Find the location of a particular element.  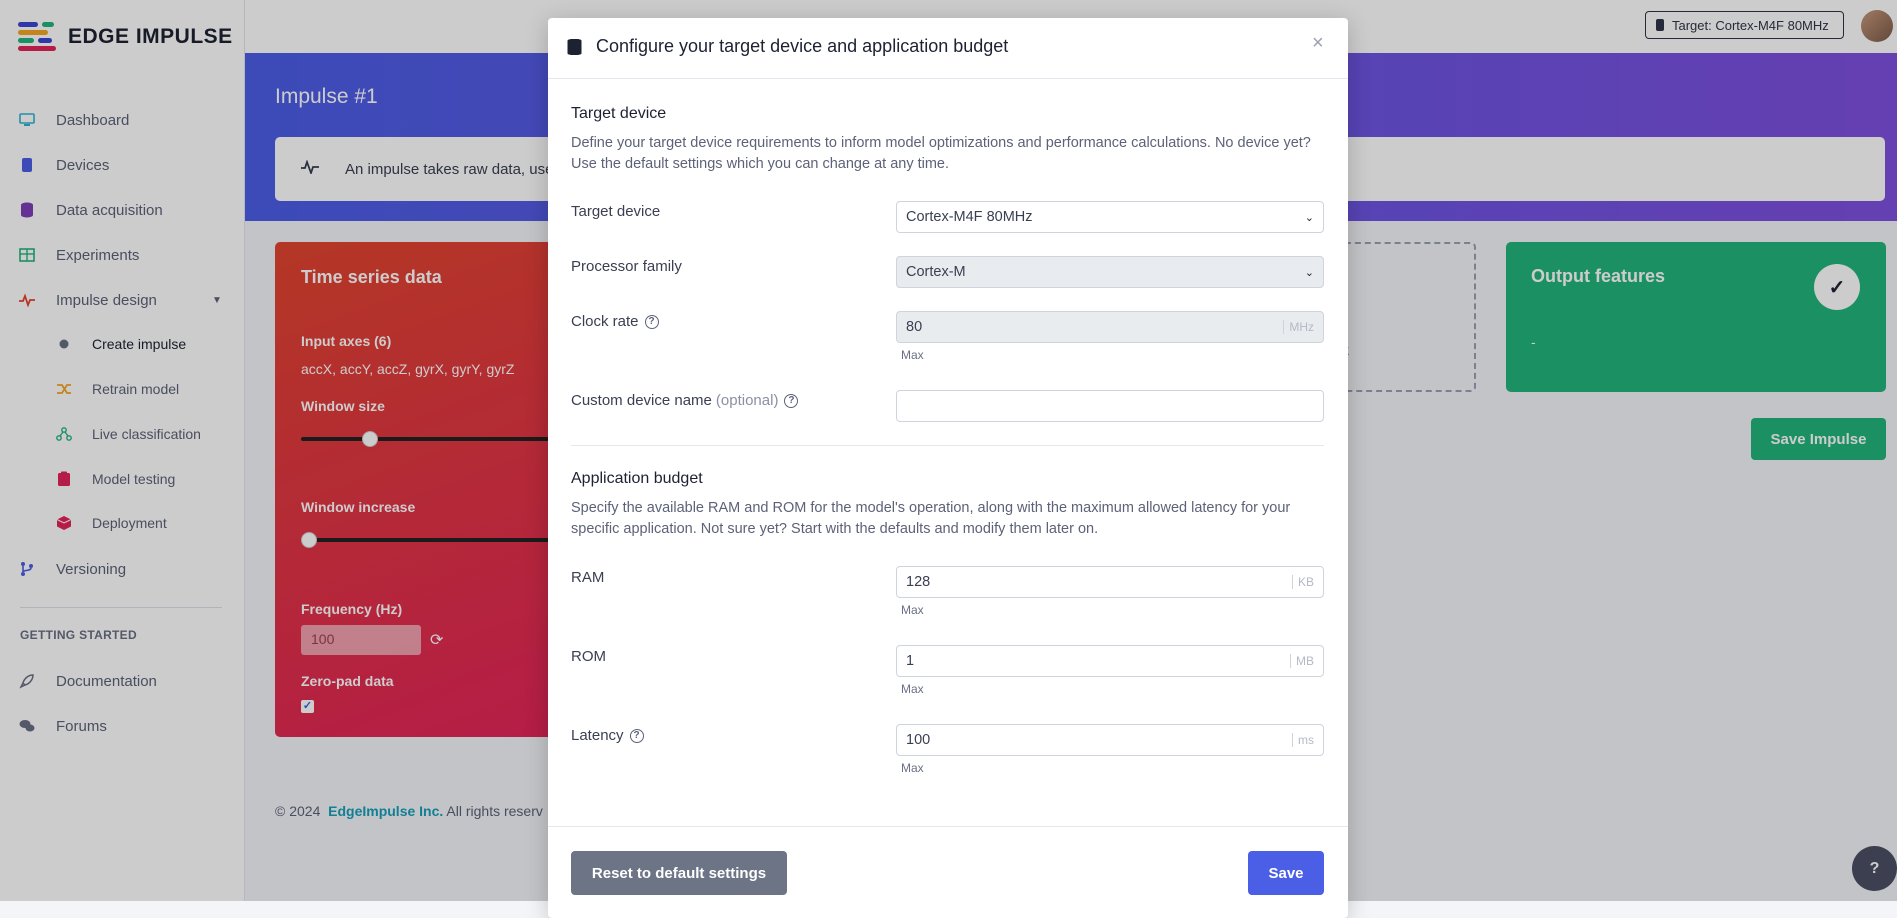

latency-unit: ms is located at coordinates (1303, 740).